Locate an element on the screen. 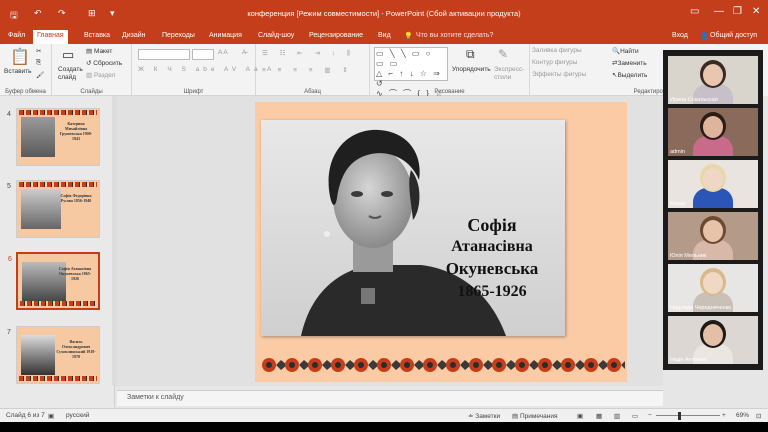  comments-label: Примечания is located at coordinates (538, 416).